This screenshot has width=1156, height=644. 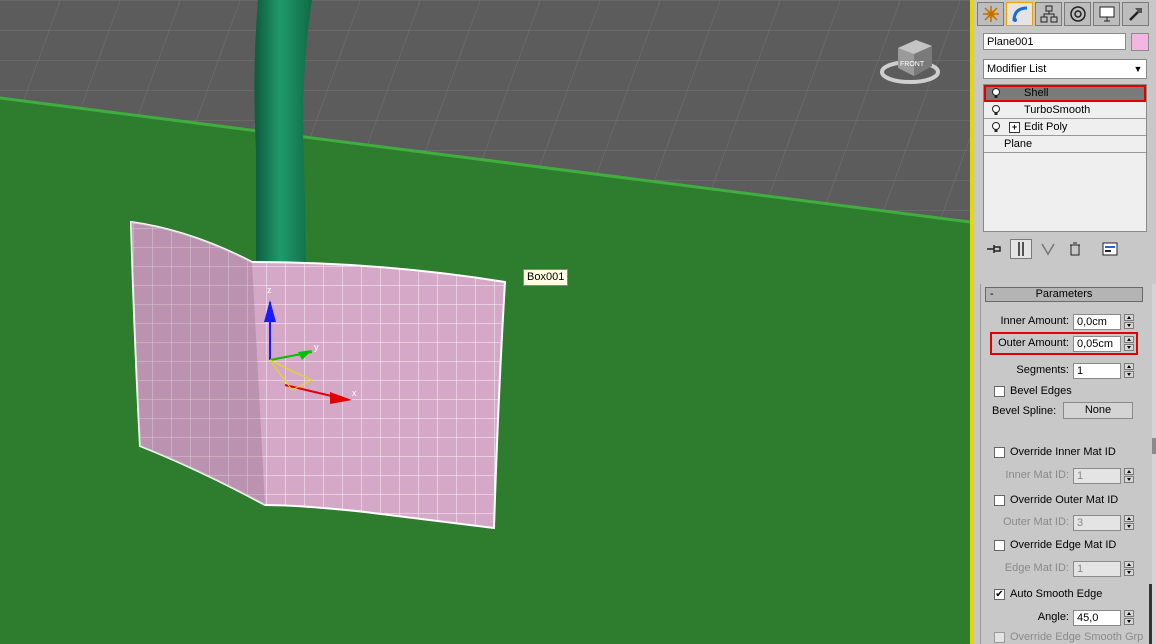 What do you see at coordinates (1129, 523) in the screenshot?
I see `outer-mat-id-spinner` at bounding box center [1129, 523].